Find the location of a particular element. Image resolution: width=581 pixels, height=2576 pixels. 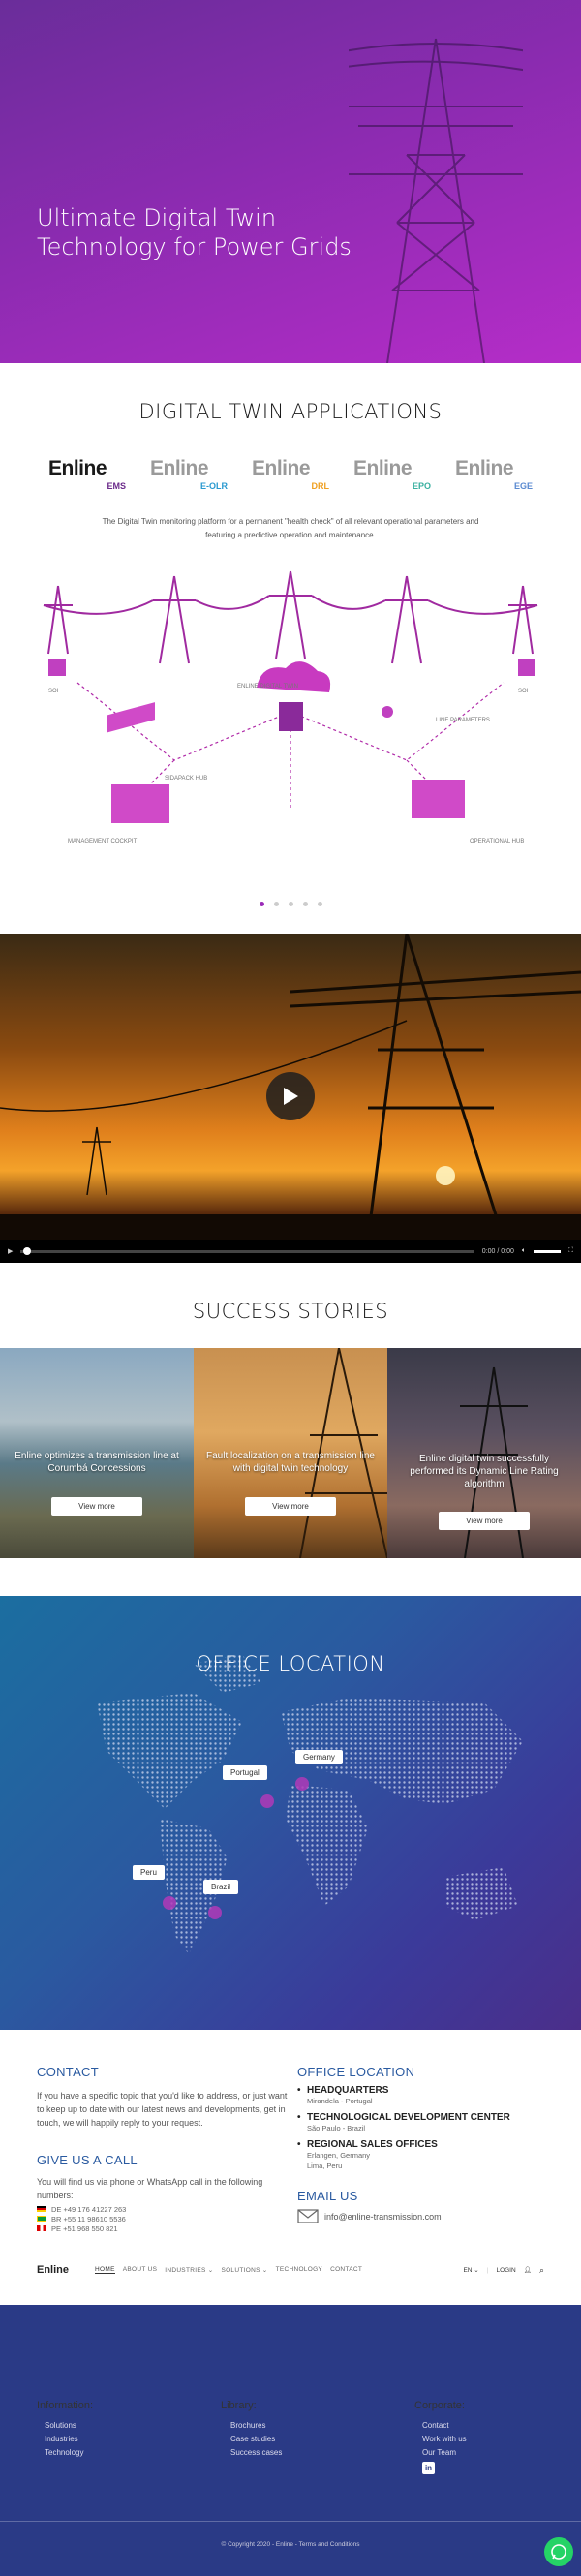

footer-heading: Information: is located at coordinates (65, 2405).